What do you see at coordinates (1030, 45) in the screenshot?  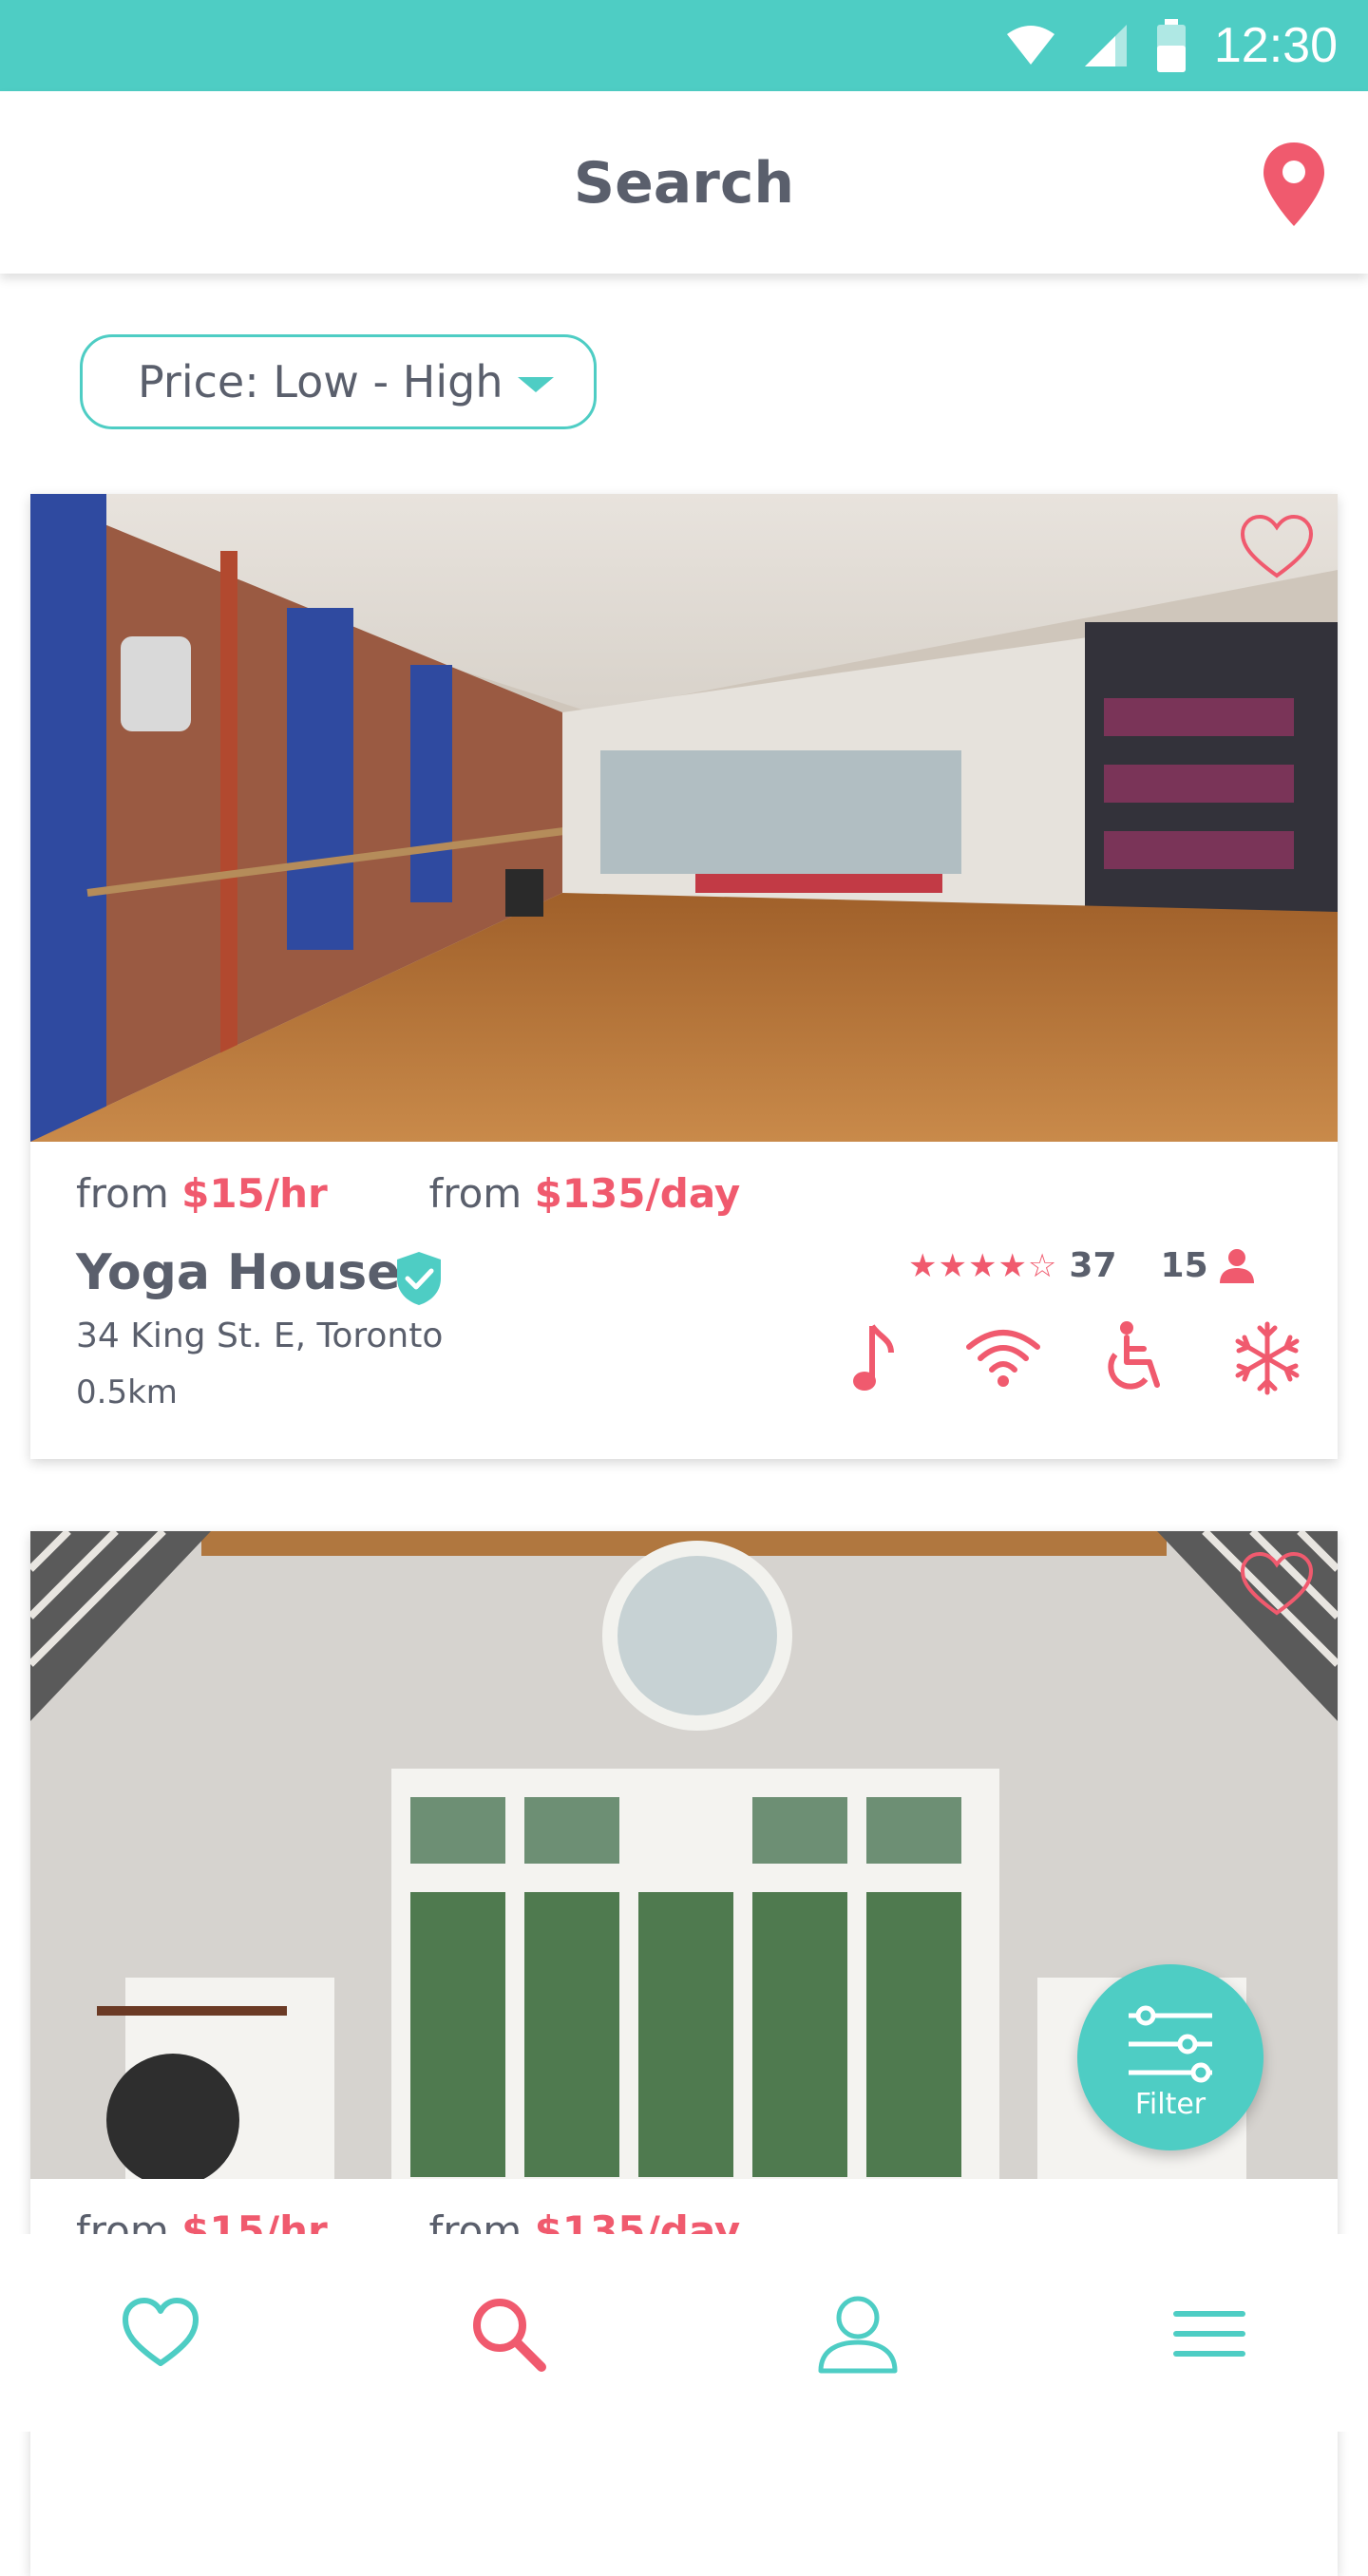 I see `wifi-status-icon` at bounding box center [1030, 45].